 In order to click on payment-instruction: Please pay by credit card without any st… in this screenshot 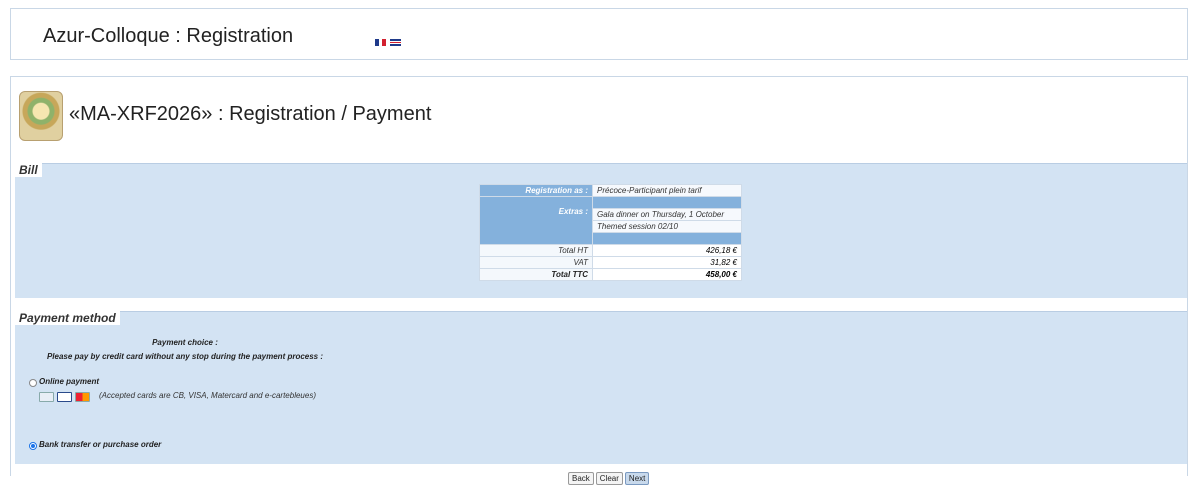, I will do `click(185, 356)`.